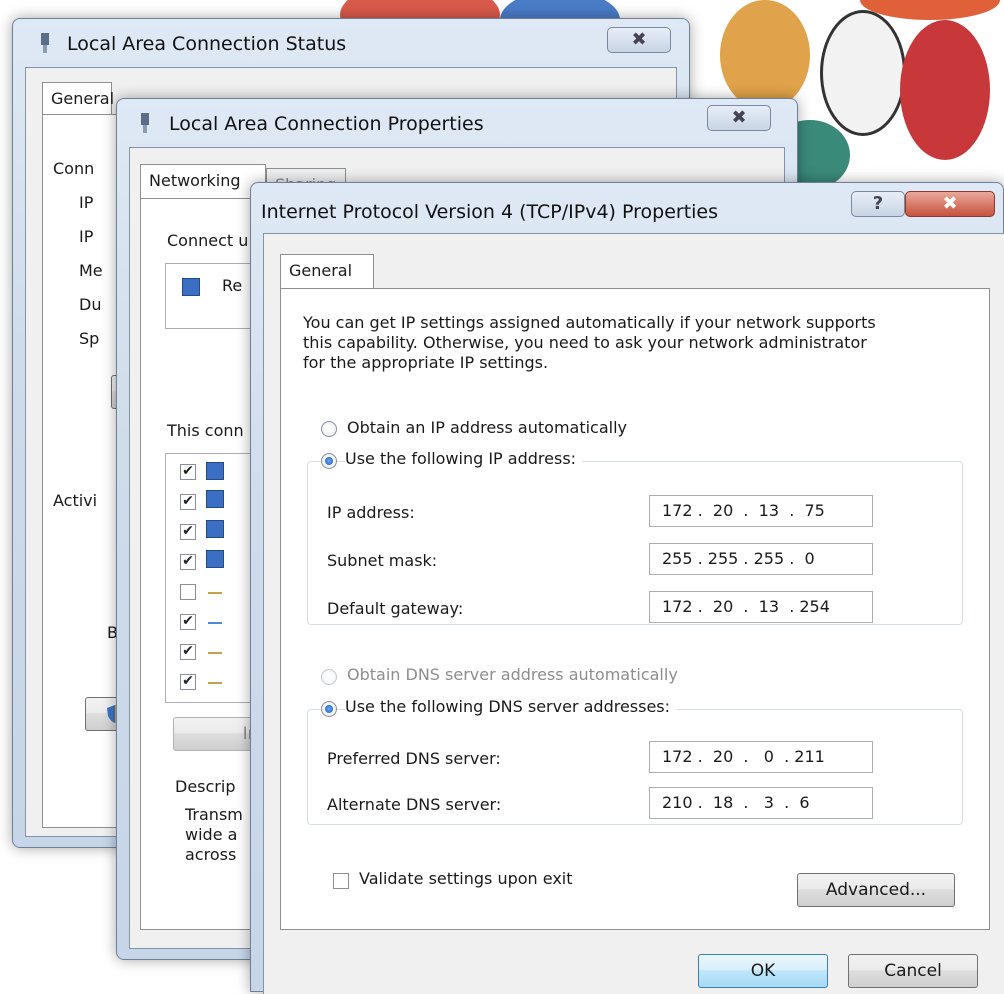 This screenshot has width=1004, height=994. I want to click on validate-checkbox, so click(341, 881).